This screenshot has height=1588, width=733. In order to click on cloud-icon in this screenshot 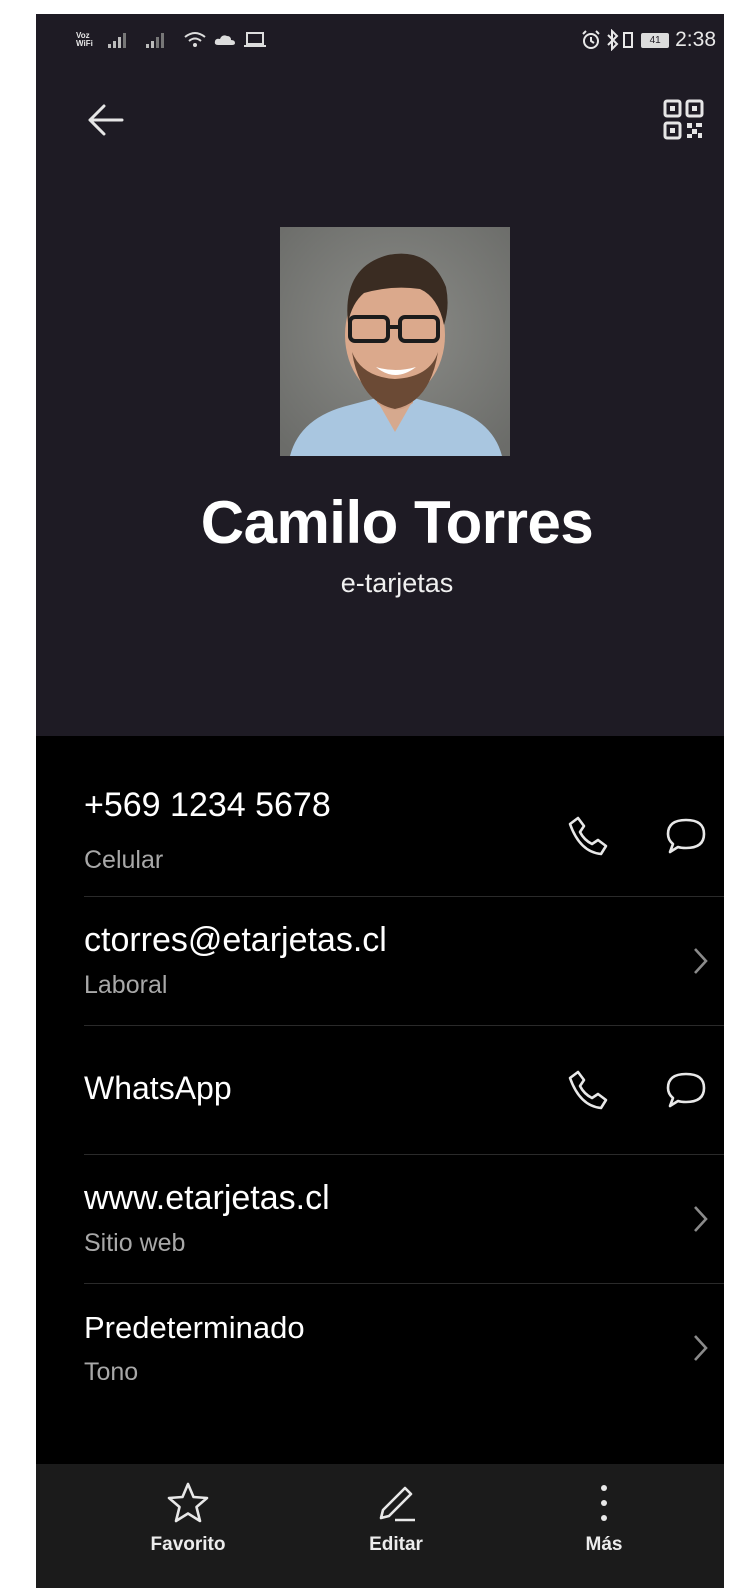, I will do `click(224, 40)`.